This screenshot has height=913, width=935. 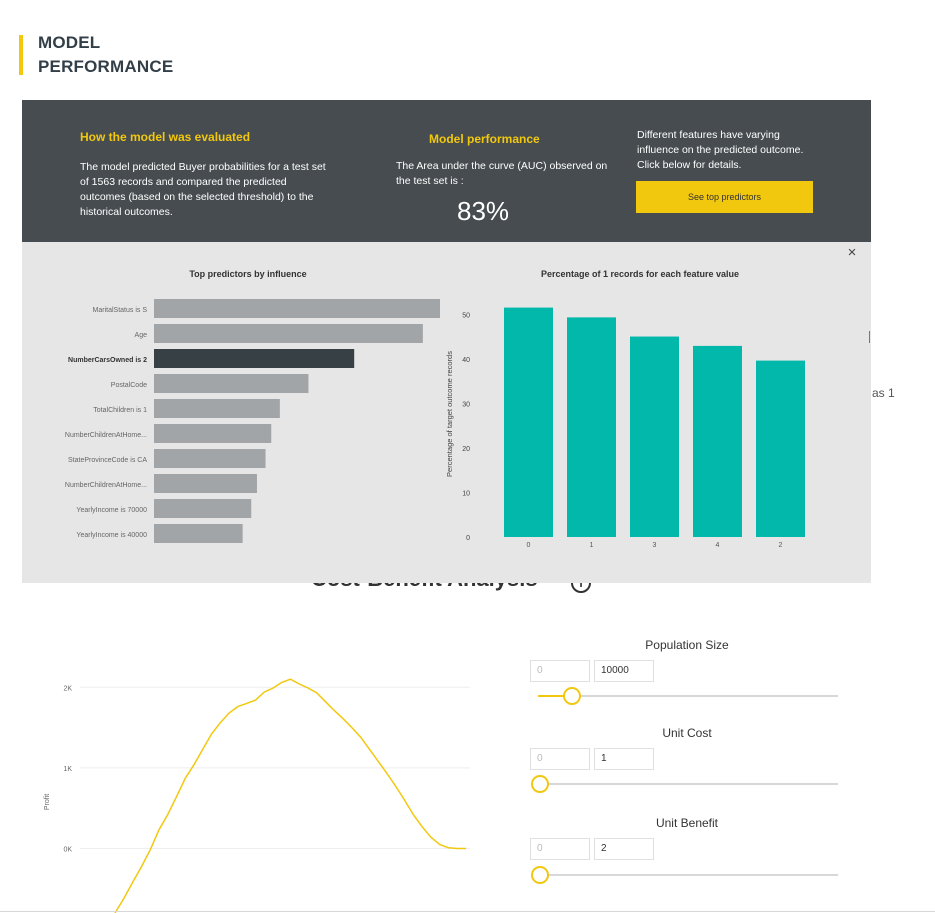 I want to click on predictor-label: NumberCarsOwned is 2, so click(x=107, y=360).